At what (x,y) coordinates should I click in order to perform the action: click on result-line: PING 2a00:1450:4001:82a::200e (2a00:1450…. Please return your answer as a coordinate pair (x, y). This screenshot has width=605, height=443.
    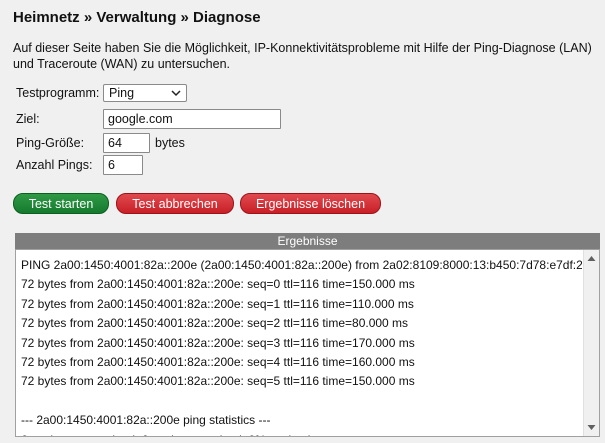
    Looking at the image, I should click on (301, 265).